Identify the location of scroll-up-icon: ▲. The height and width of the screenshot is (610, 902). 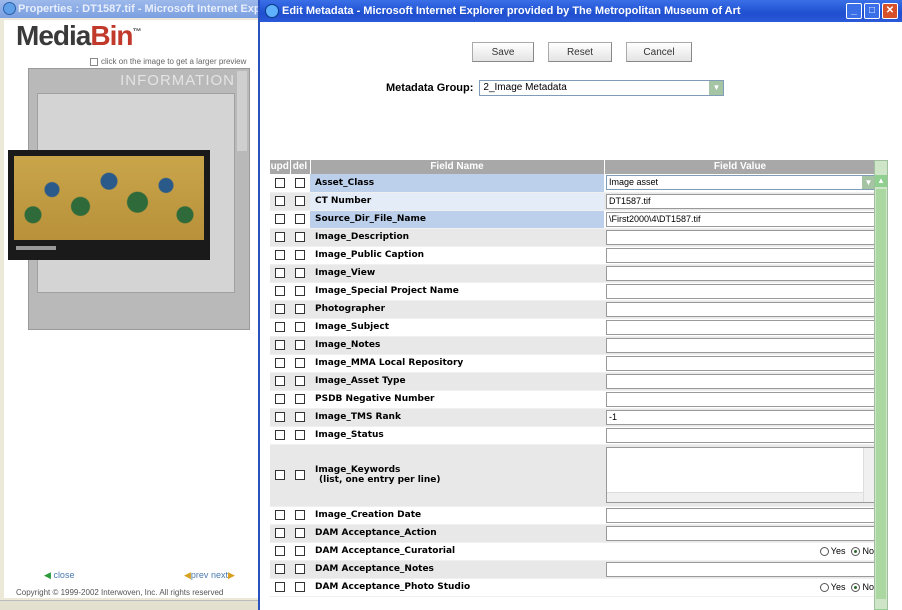
(881, 181).